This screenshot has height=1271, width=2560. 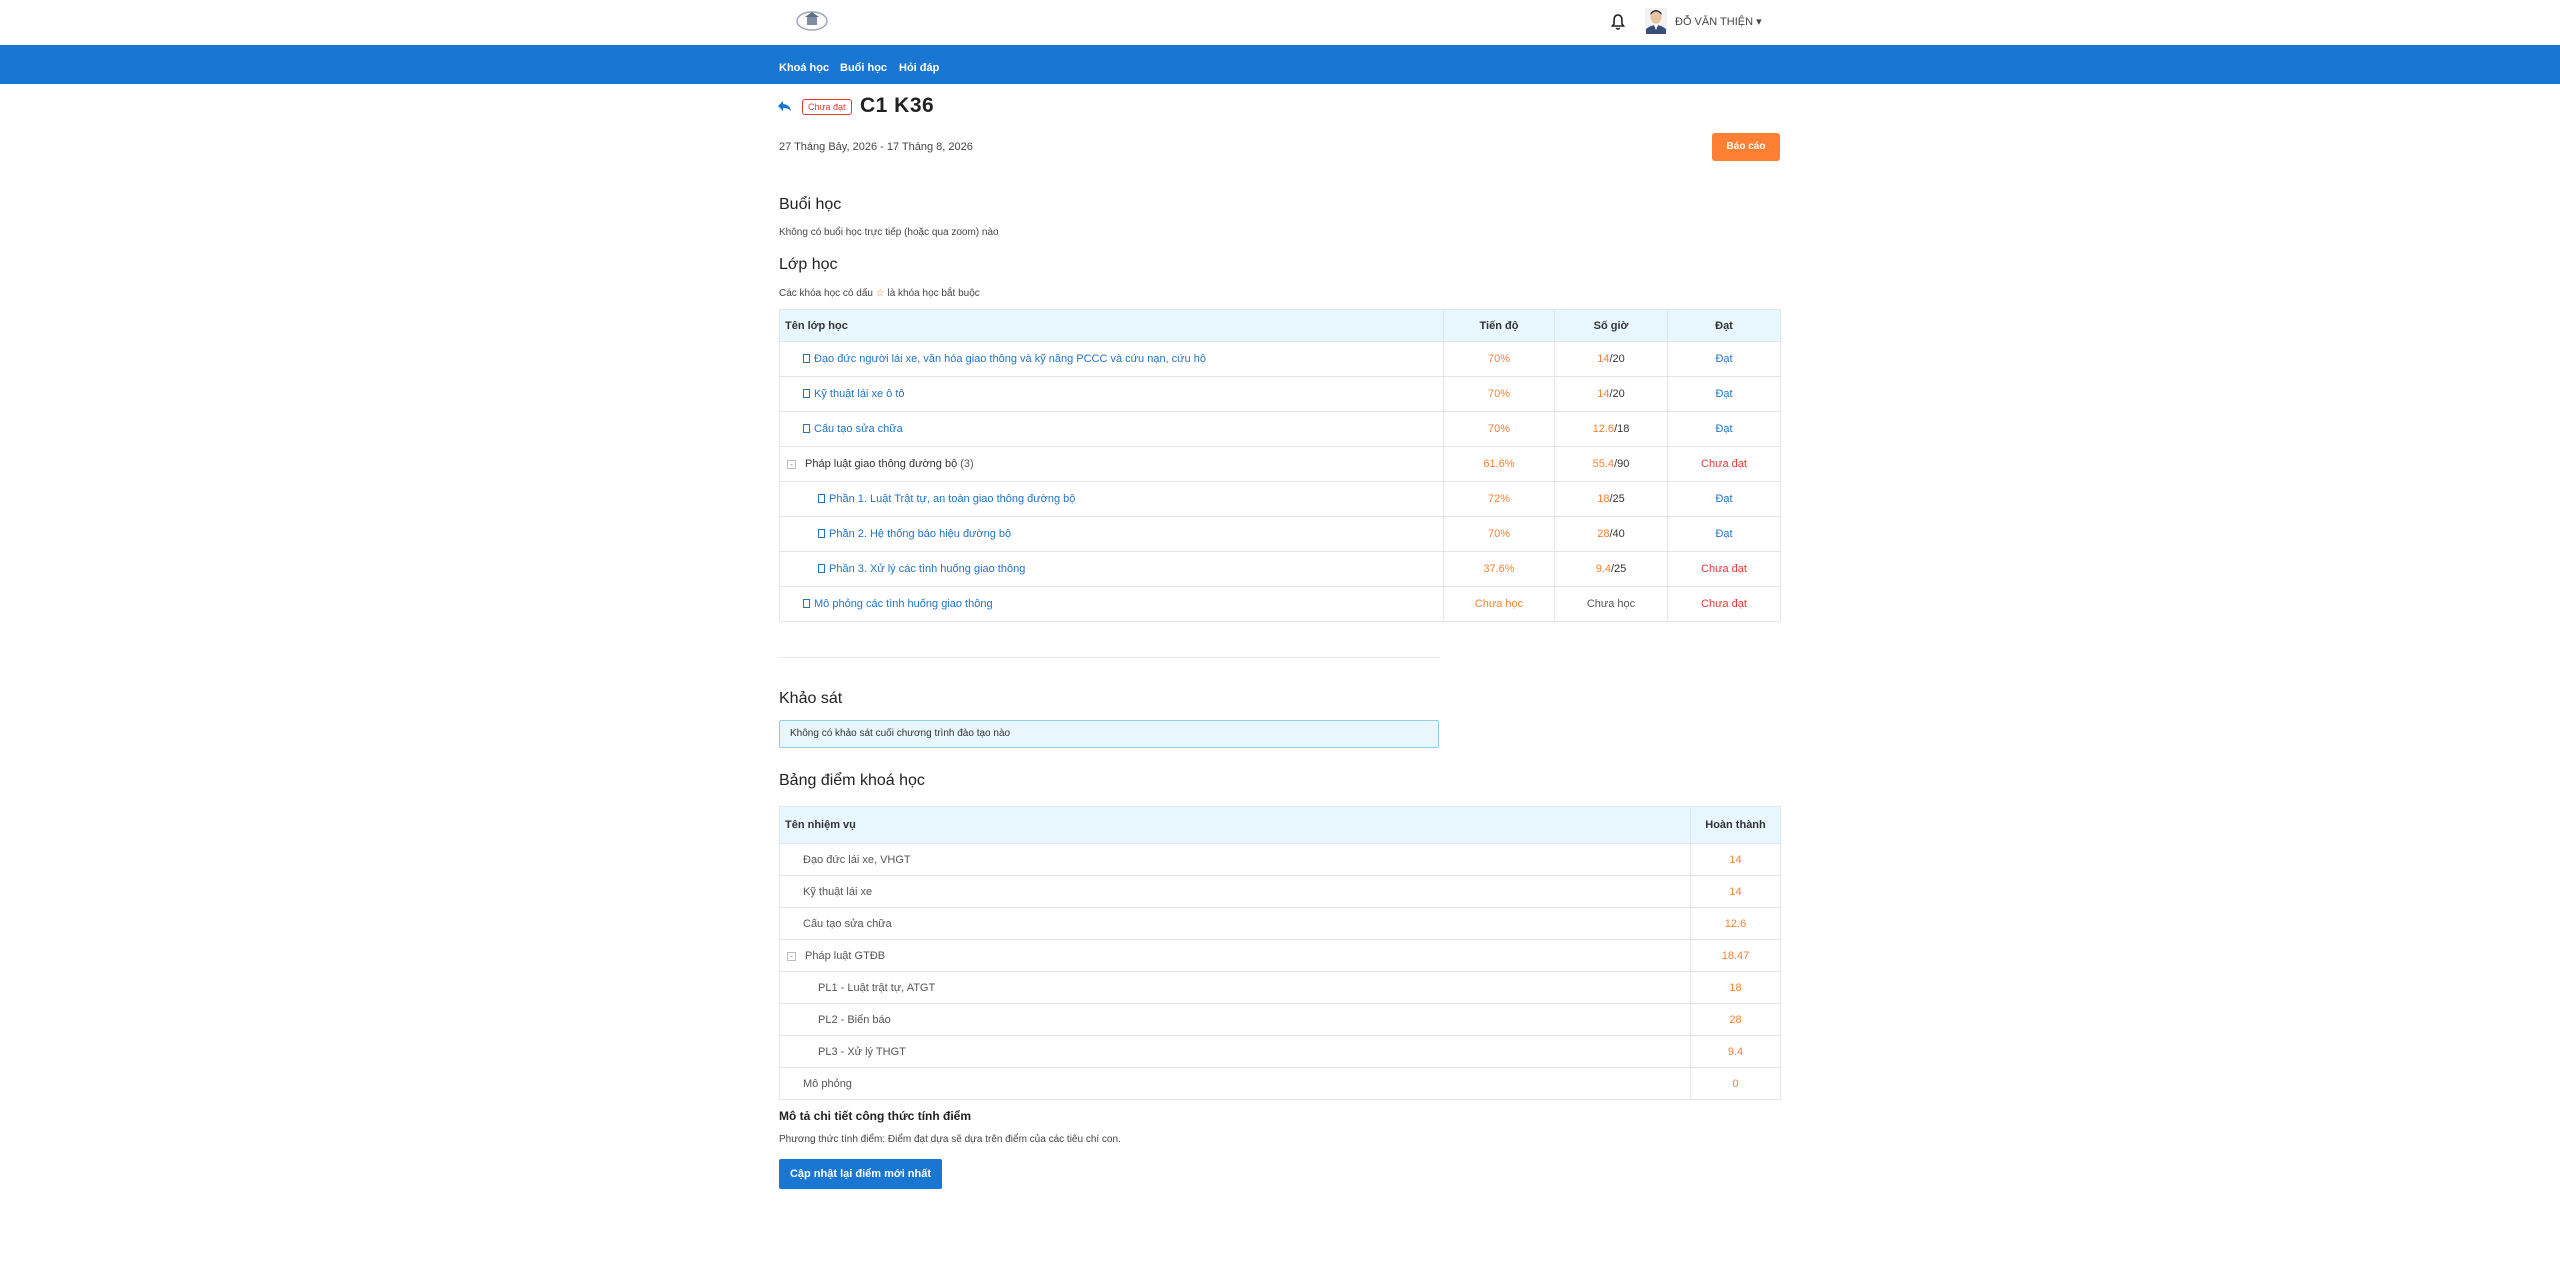 I want to click on class-link: Kỹ thuật lái xe ô tô, so click(x=859, y=394).